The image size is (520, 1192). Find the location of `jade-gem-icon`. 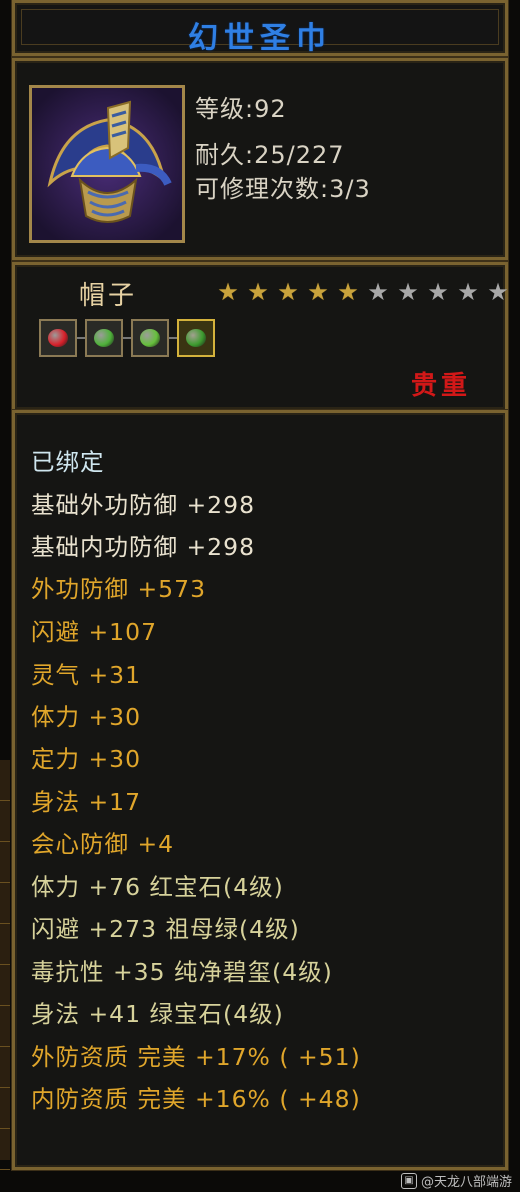

jade-gem-icon is located at coordinates (196, 338).